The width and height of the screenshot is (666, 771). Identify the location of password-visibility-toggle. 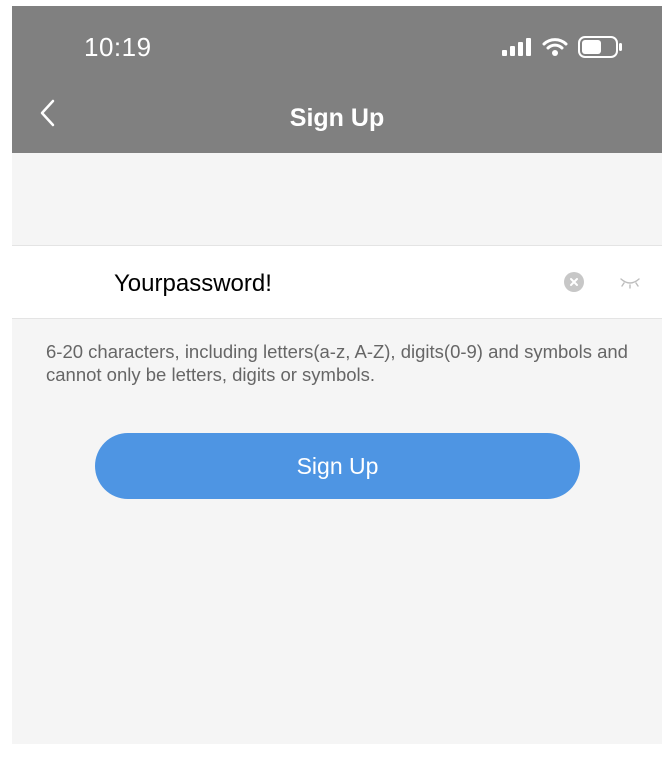
(630, 282).